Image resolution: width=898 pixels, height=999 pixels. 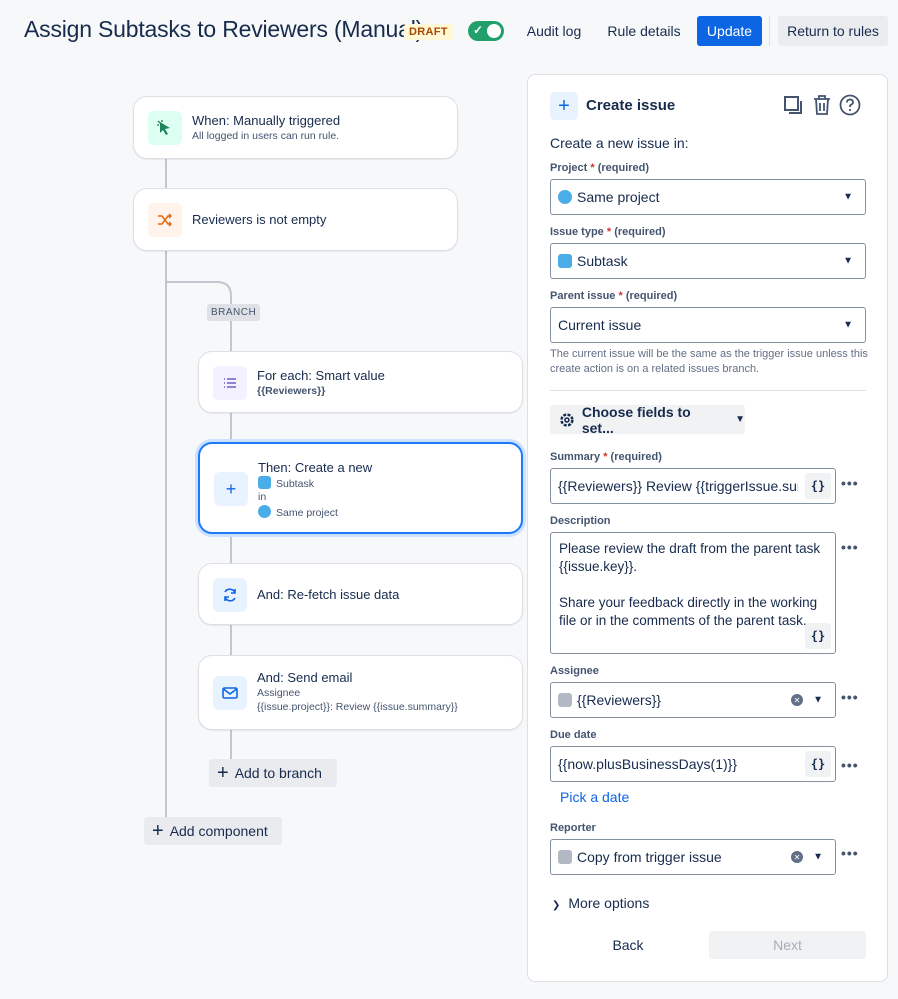 What do you see at coordinates (273, 773) in the screenshot?
I see `add-to-branch-button: + Add to branch` at bounding box center [273, 773].